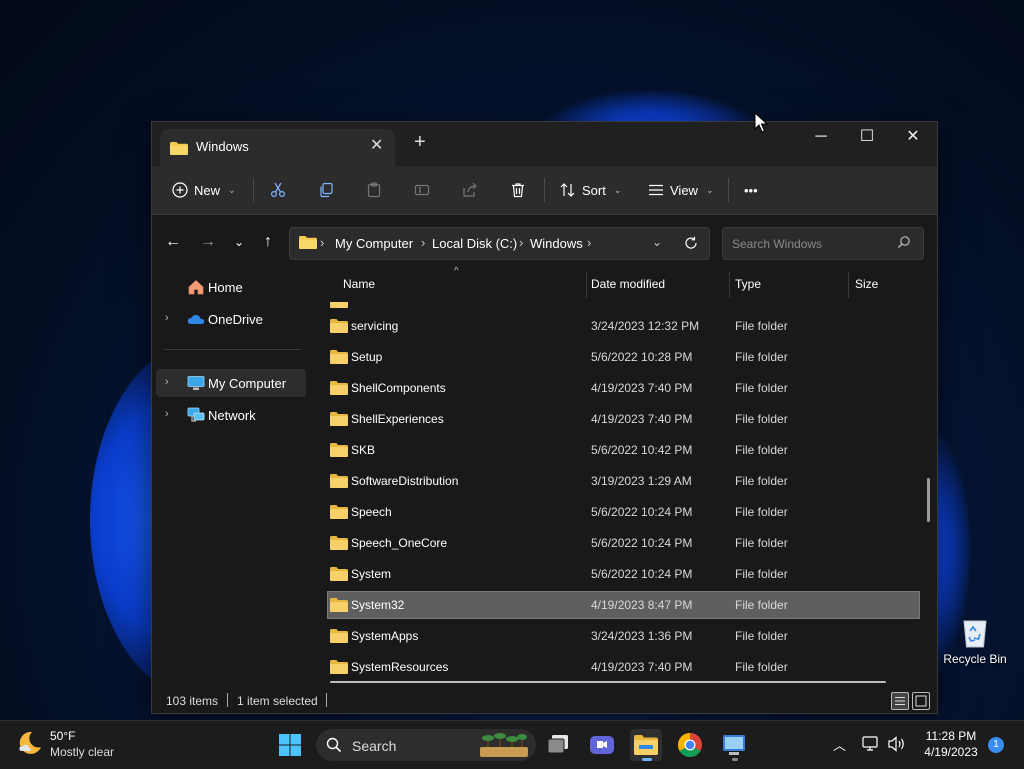 The image size is (1024, 769). I want to click on minimize-button: ─, so click(821, 138).